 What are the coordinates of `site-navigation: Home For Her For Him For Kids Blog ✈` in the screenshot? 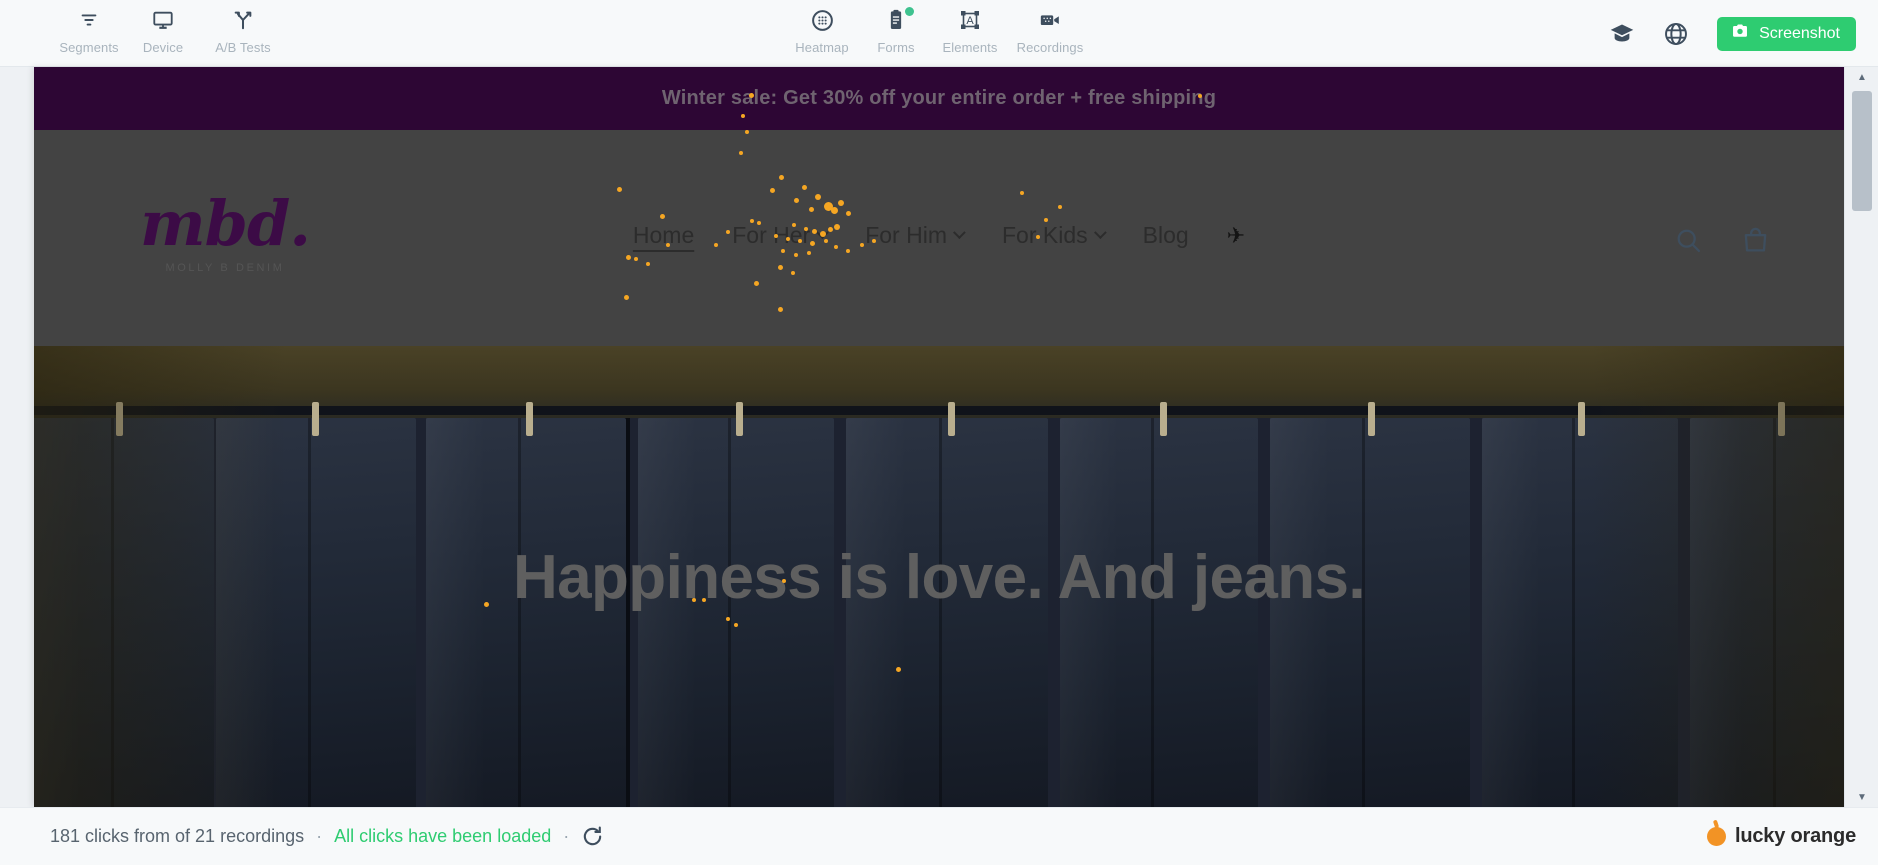 It's located at (939, 235).